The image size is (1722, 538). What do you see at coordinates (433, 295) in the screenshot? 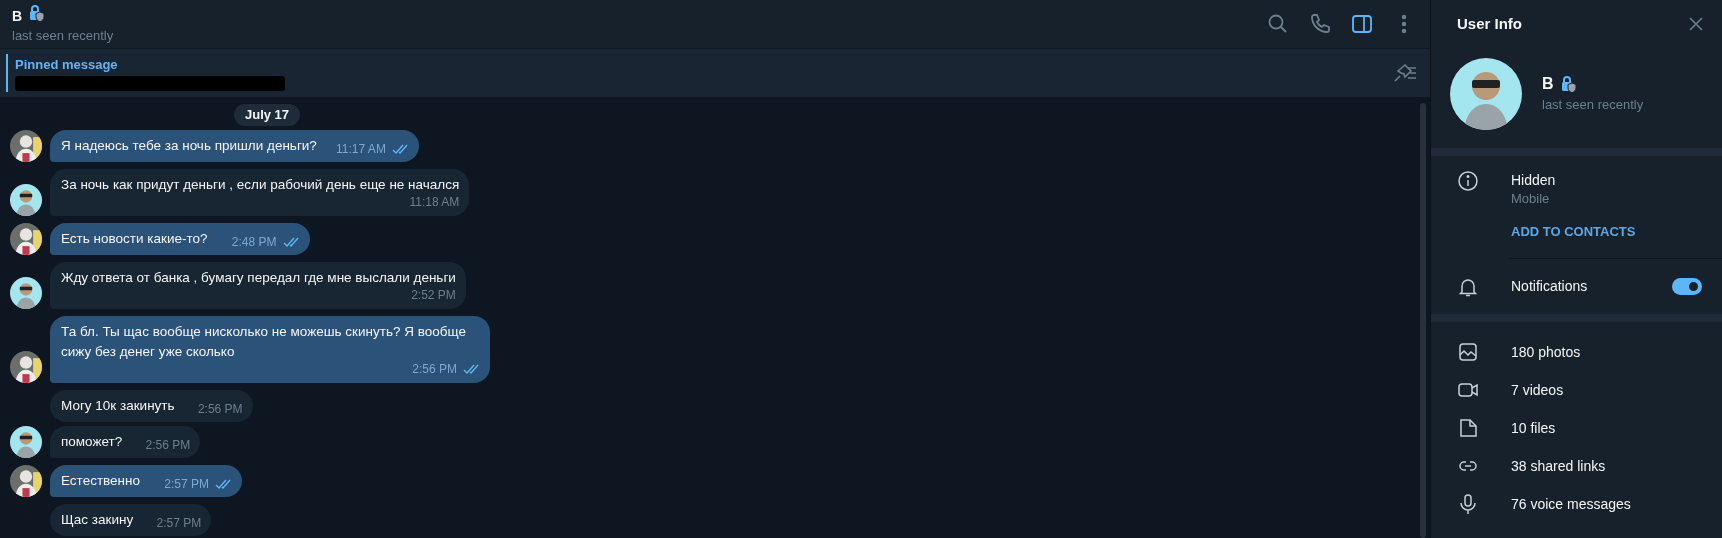
I see `message-time: 2:52 PM` at bounding box center [433, 295].